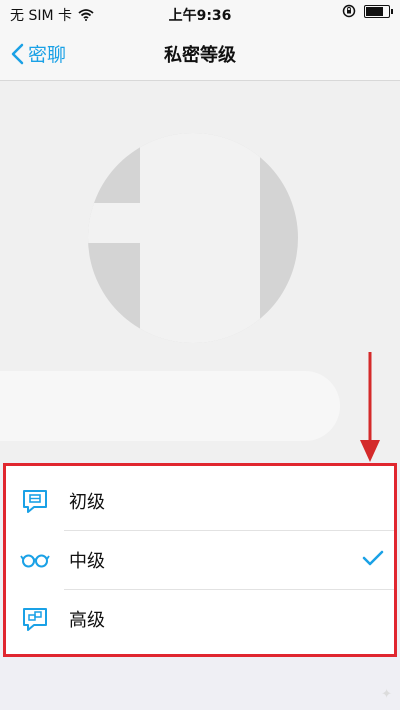  Describe the element at coordinates (386, 694) in the screenshot. I see `watermark: ✦` at that location.